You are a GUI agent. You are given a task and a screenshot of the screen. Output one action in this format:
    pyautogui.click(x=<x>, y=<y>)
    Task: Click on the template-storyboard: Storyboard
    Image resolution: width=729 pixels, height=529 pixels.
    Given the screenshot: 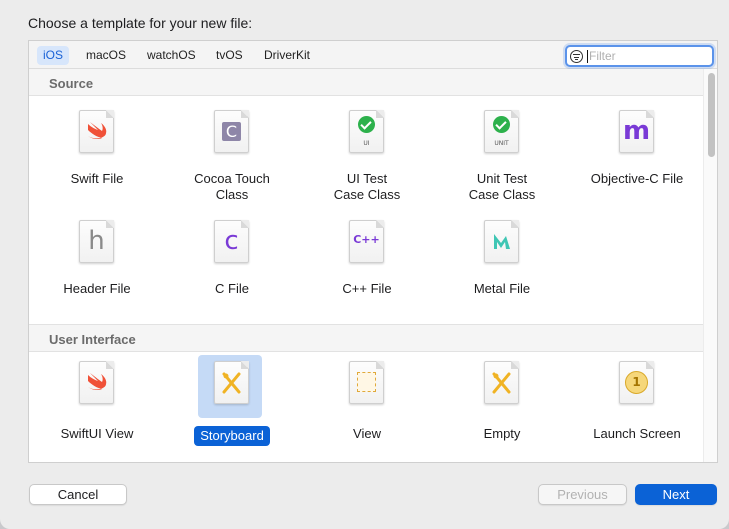 What is the action you would take?
    pyautogui.click(x=232, y=400)
    